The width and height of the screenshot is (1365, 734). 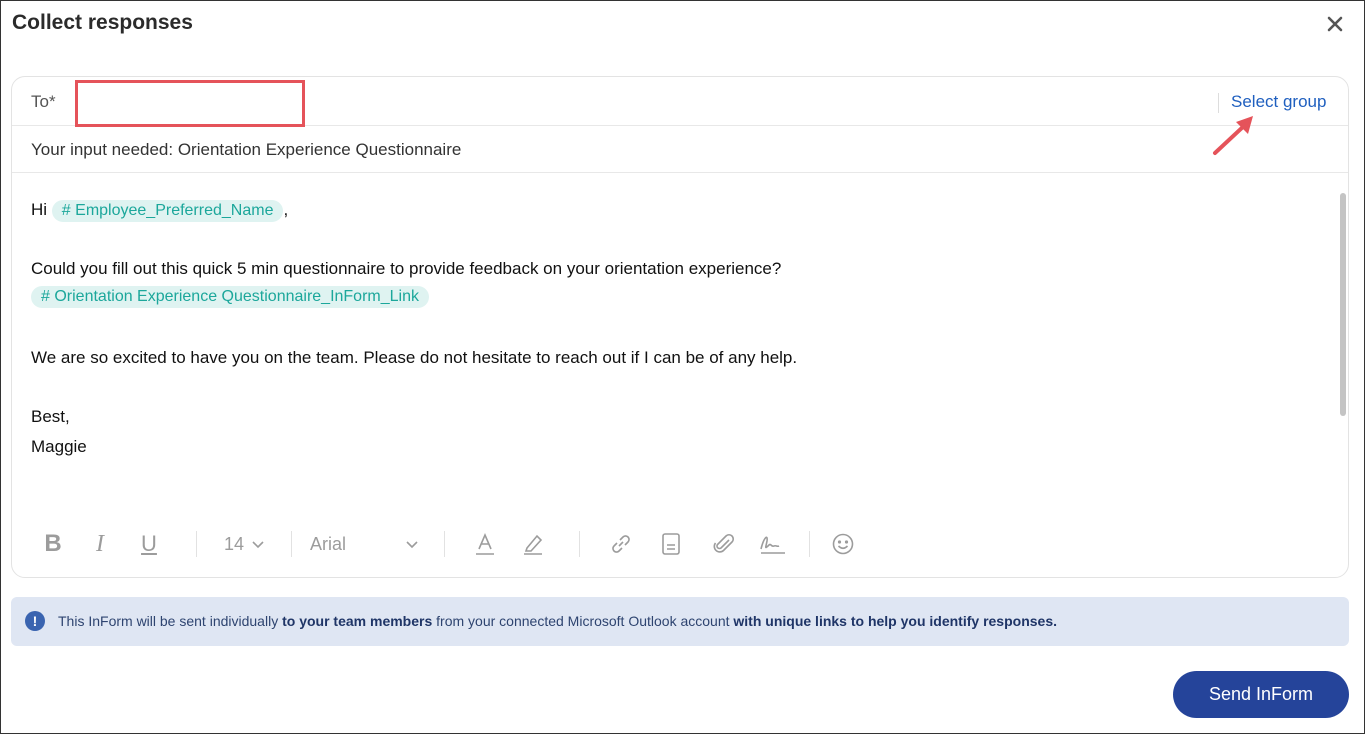 I want to click on dialog-title: Collect responses, so click(x=102, y=22).